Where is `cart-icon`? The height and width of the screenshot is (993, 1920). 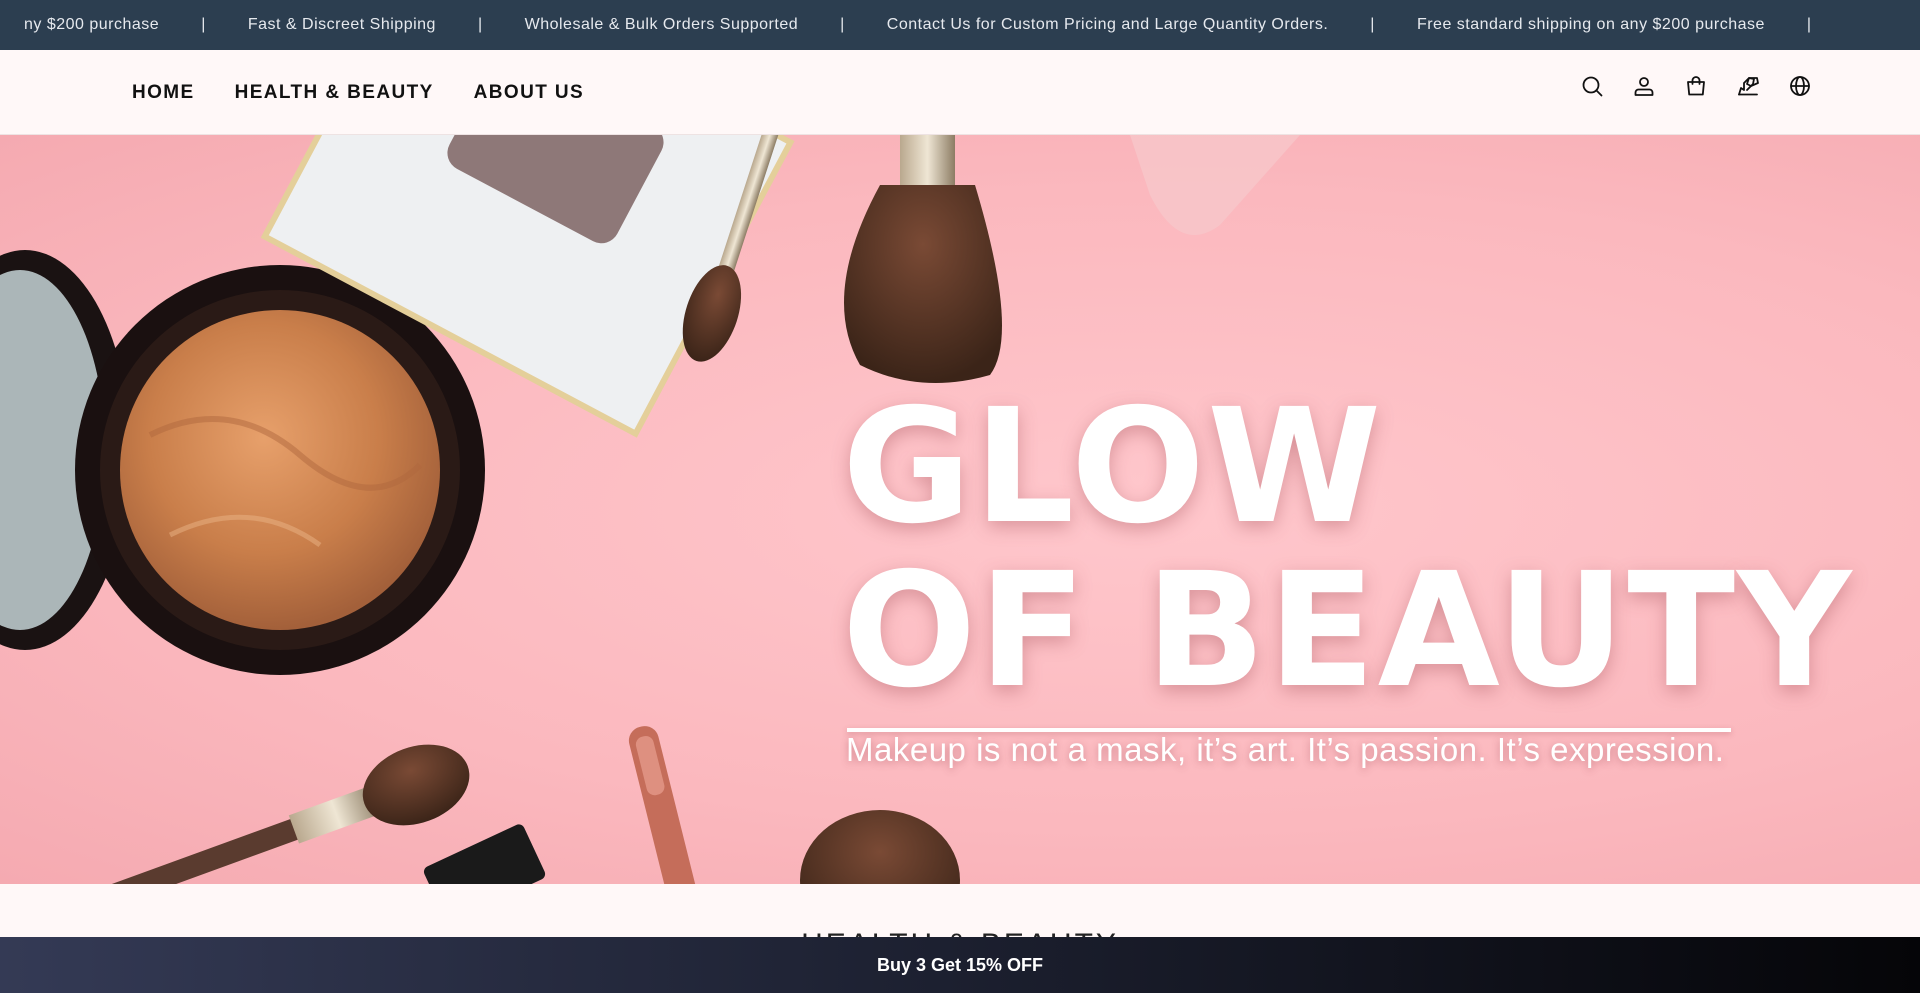
cart-icon is located at coordinates (1696, 86).